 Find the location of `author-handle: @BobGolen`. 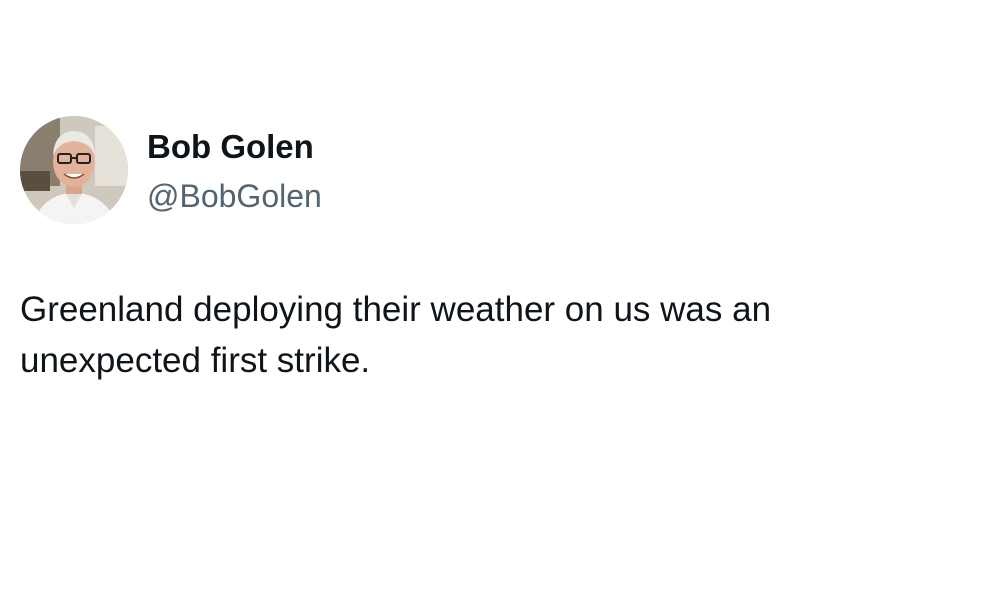

author-handle: @BobGolen is located at coordinates (234, 196).